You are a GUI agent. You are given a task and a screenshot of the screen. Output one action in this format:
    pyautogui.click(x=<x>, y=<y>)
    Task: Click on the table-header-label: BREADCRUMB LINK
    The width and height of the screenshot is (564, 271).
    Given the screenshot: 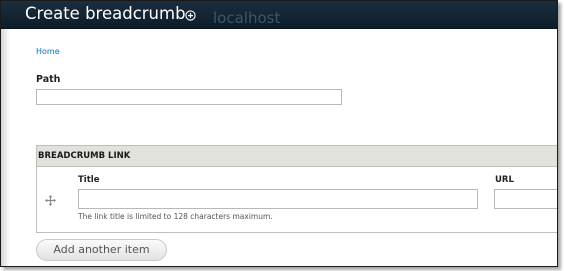 What is the action you would take?
    pyautogui.click(x=84, y=156)
    